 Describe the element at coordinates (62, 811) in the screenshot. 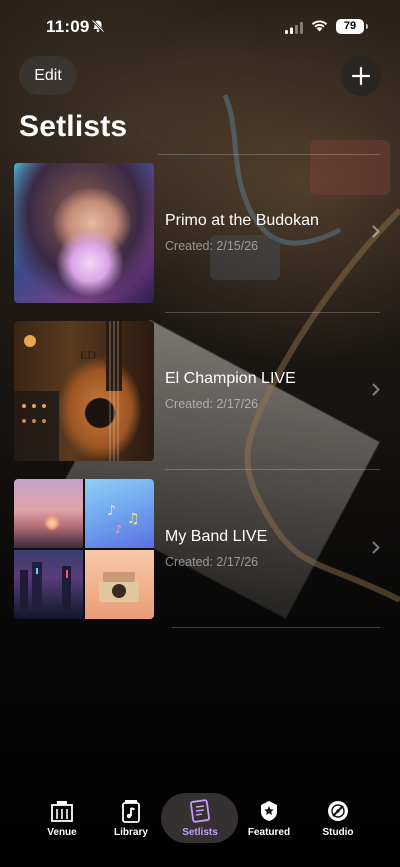

I see `venue-building-icon` at that location.